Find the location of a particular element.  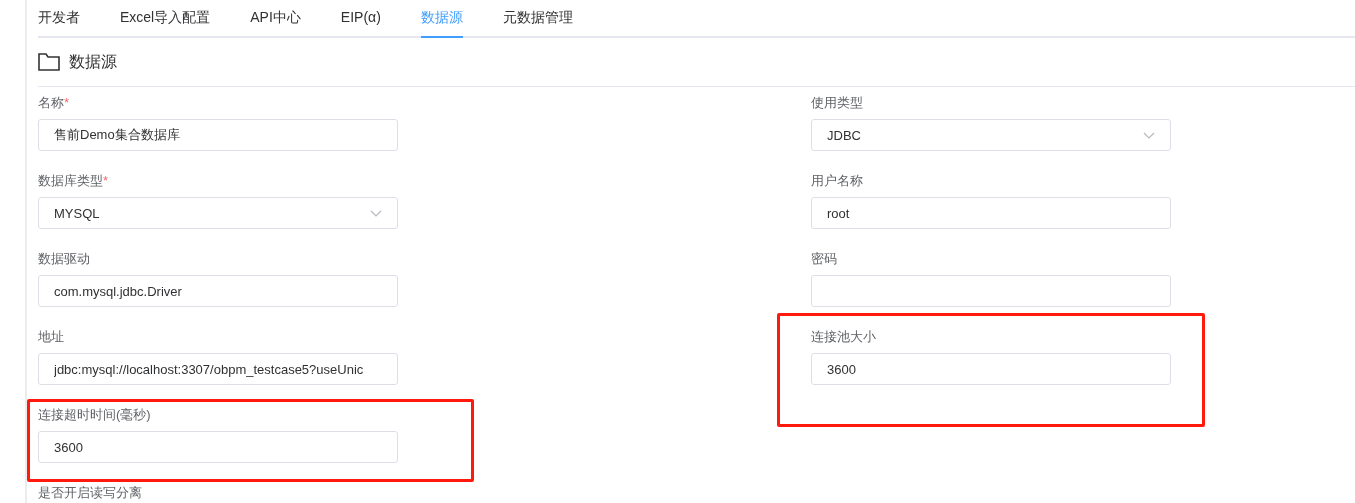

field-label: 密码 is located at coordinates (824, 258).